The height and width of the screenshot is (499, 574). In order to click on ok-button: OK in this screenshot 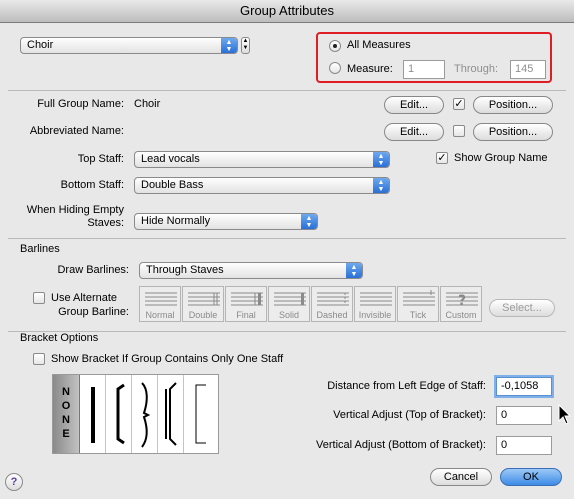, I will do `click(531, 477)`.